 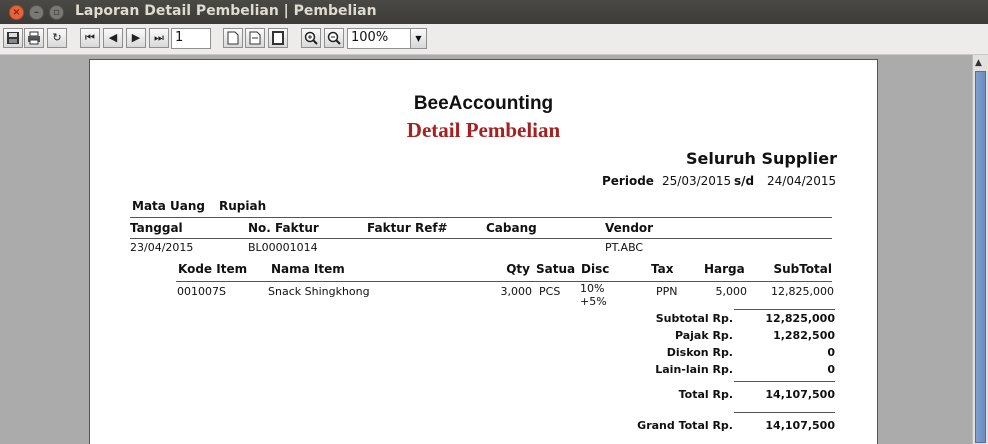 What do you see at coordinates (169, 206) in the screenshot?
I see `currency-label: Mata Uang` at bounding box center [169, 206].